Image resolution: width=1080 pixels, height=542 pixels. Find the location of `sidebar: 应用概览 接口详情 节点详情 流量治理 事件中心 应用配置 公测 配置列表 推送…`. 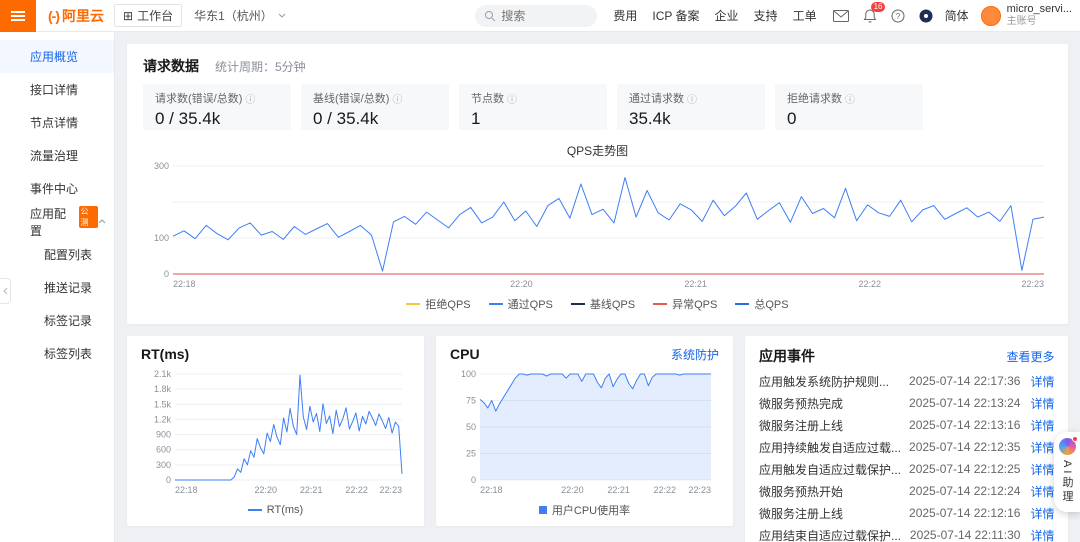

sidebar: 应用概览 接口详情 节点详情 流量治理 事件中心 应用配置 公测 配置列表 推送… is located at coordinates (57, 287).